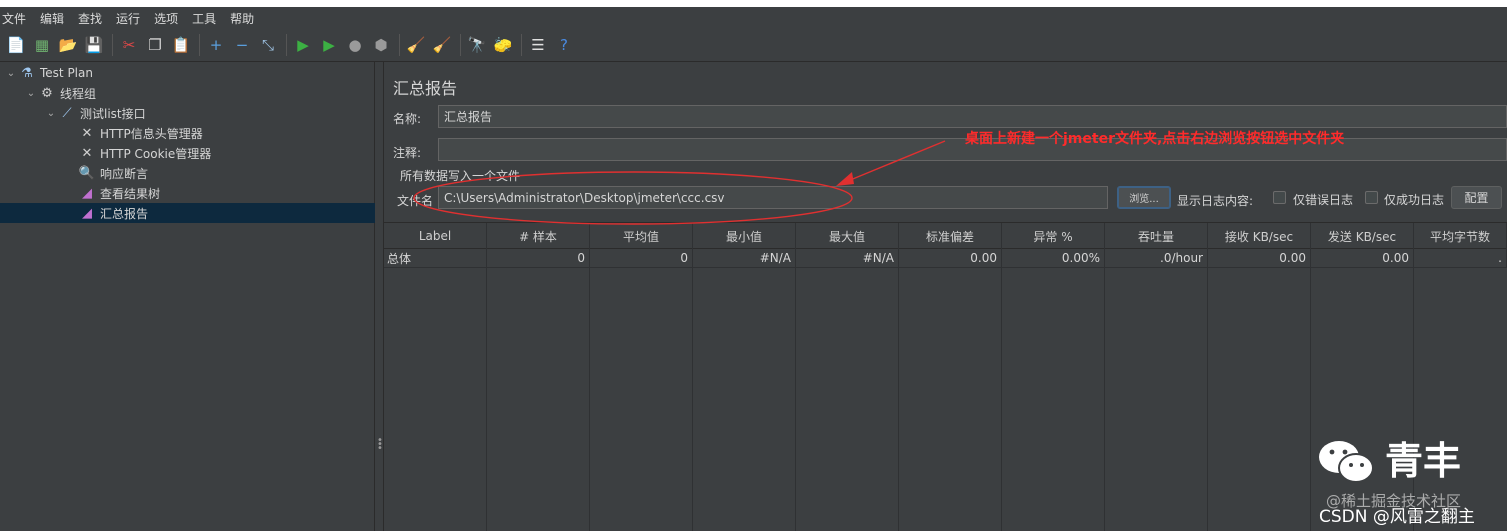 Image resolution: width=1507 pixels, height=531 pixels. I want to click on errors-only-label: 仅错误日志, so click(1323, 199).